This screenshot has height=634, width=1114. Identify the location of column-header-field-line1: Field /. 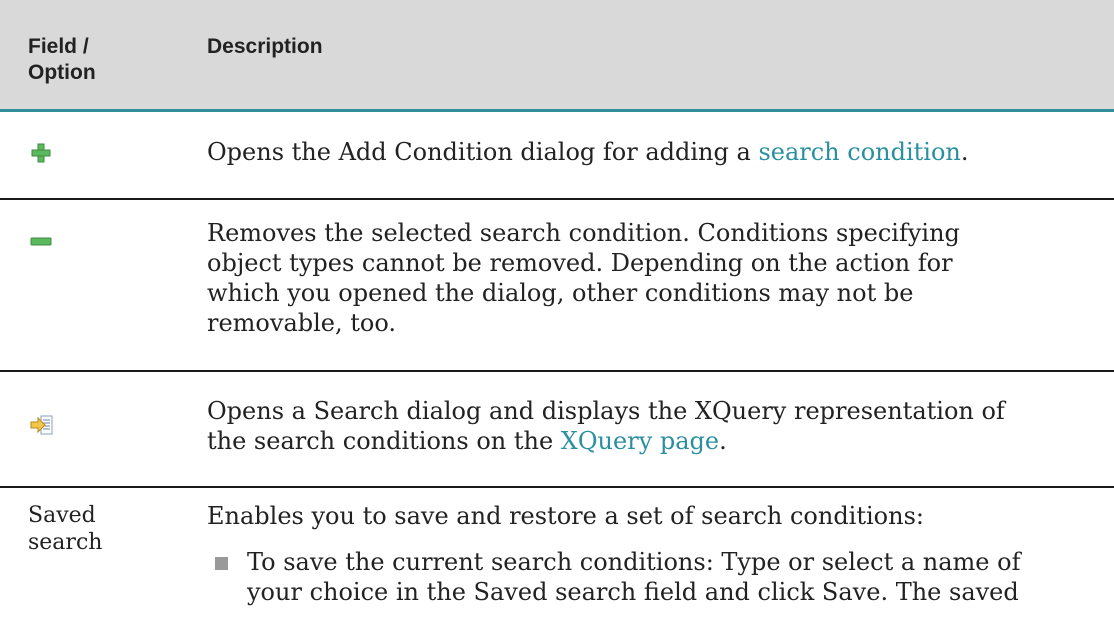
(58, 46).